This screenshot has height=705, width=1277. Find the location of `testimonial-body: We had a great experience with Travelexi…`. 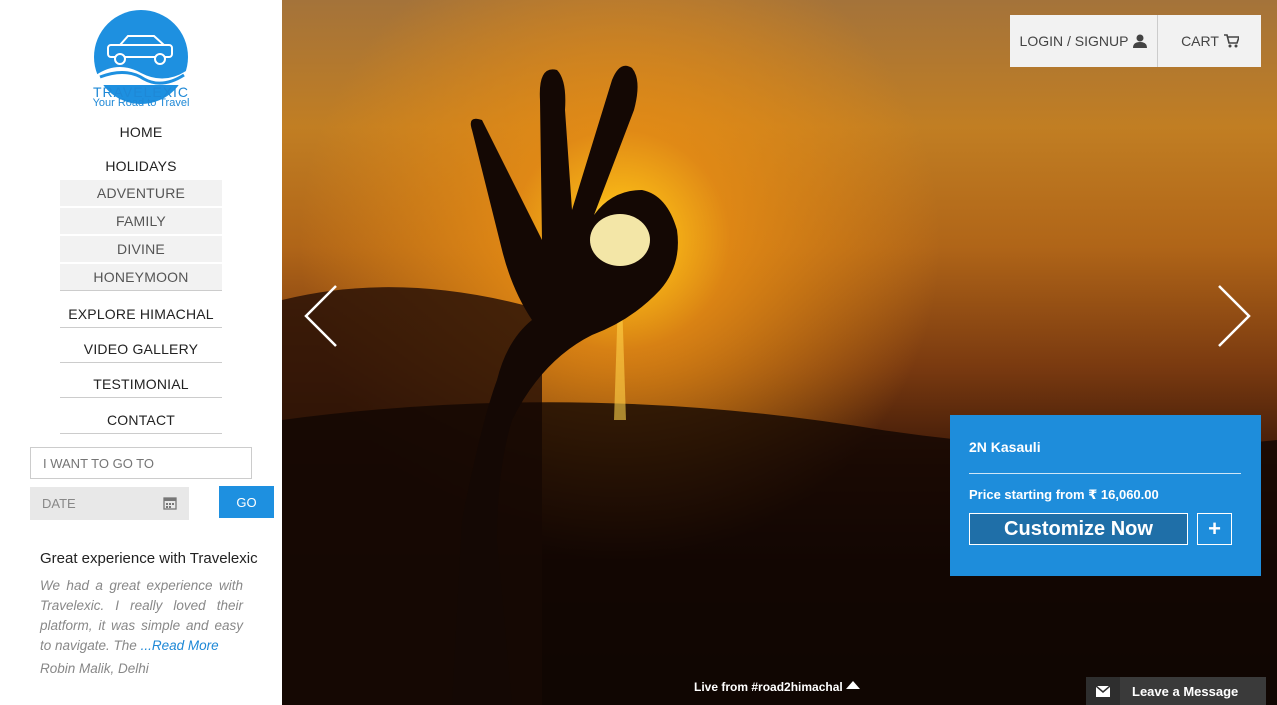

testimonial-body: We had a great experience with Travelexi… is located at coordinates (141, 616).